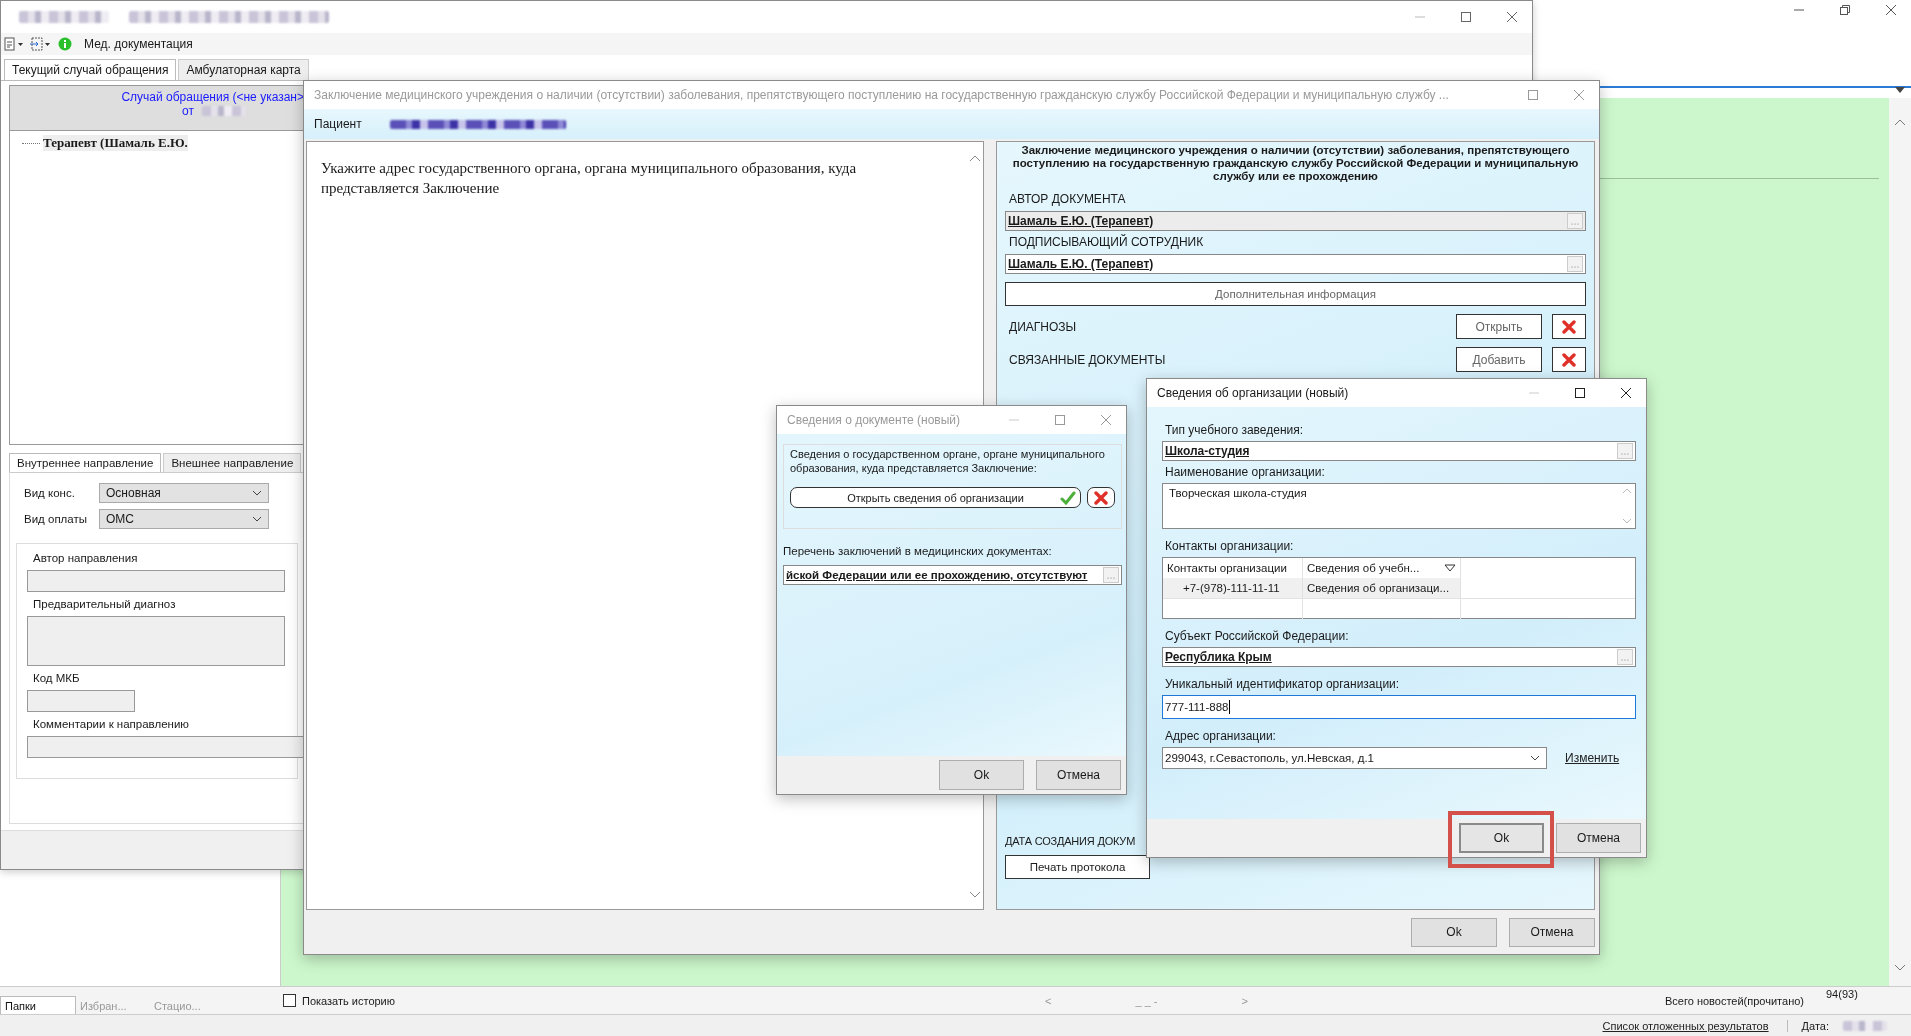 The width and height of the screenshot is (1911, 1036). I want to click on section-button: Добавить, so click(1499, 359).